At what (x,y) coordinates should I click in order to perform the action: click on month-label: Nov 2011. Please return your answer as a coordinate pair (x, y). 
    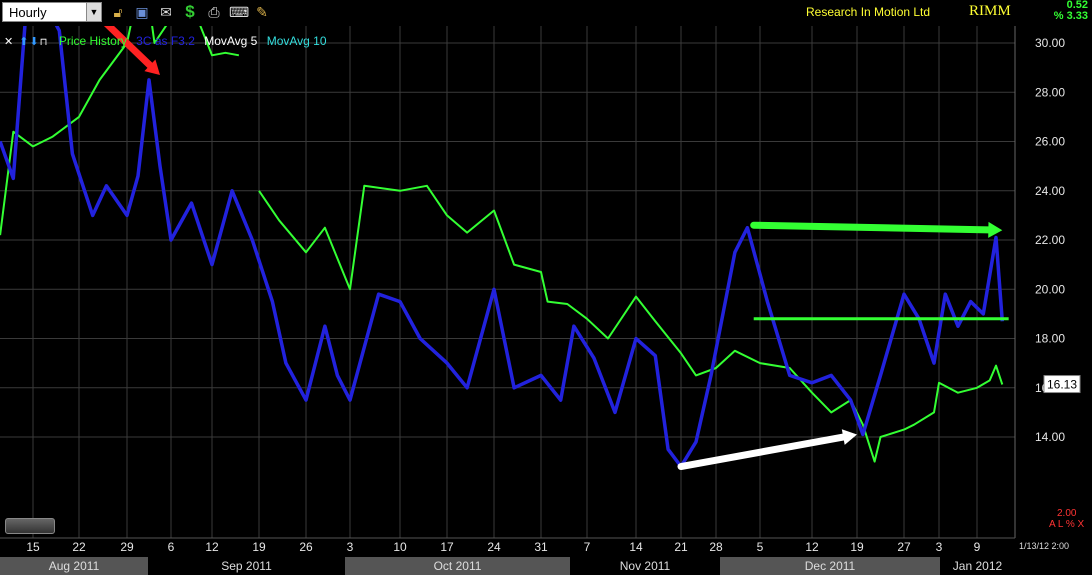
    Looking at the image, I should click on (645, 566).